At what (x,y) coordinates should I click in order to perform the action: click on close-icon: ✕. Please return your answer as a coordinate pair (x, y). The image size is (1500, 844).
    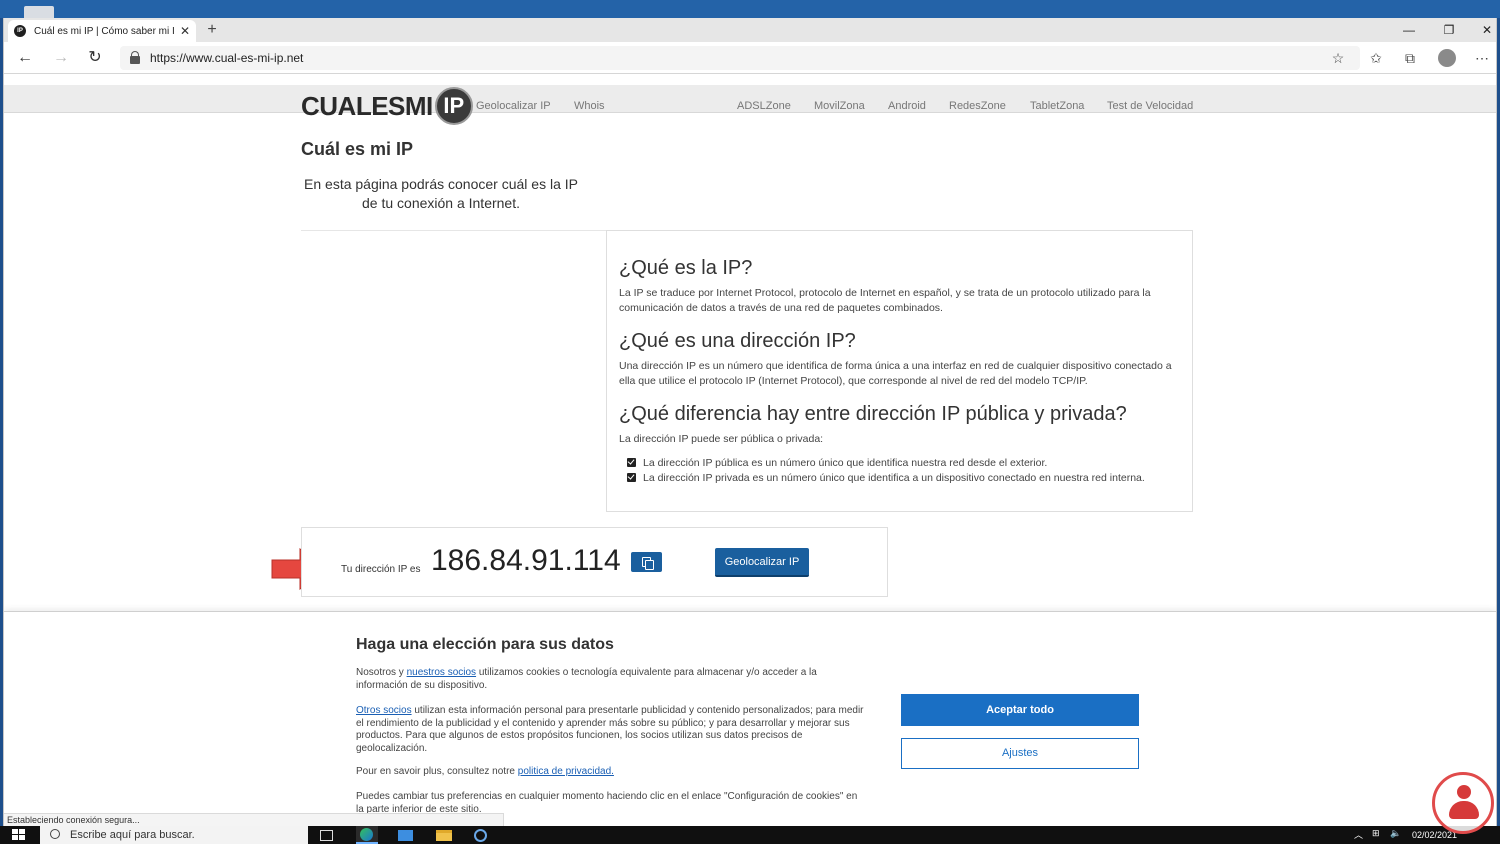
    Looking at the image, I should click on (185, 31).